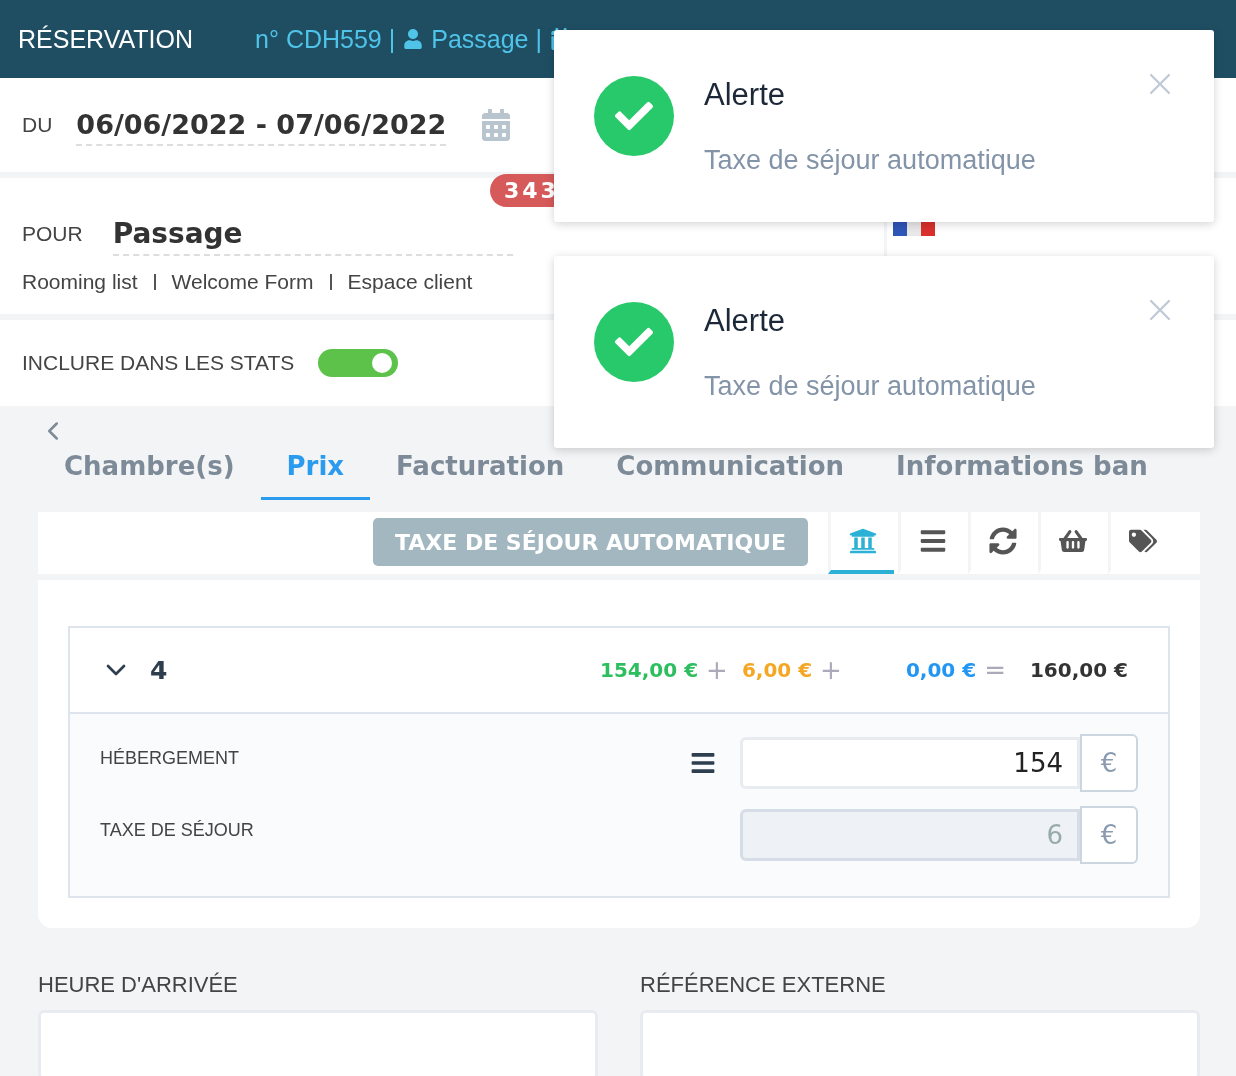 This screenshot has height=1076, width=1236. What do you see at coordinates (315, 466) in the screenshot?
I see `tab: Prix` at bounding box center [315, 466].